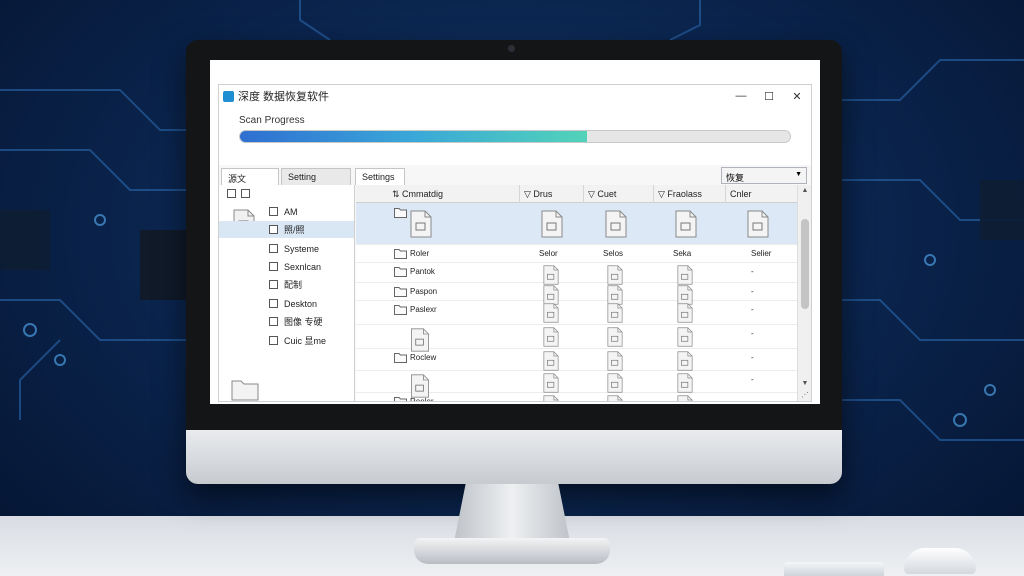 Image resolution: width=1024 pixels, height=576 pixels. I want to click on tab-source: 源文, so click(250, 176).